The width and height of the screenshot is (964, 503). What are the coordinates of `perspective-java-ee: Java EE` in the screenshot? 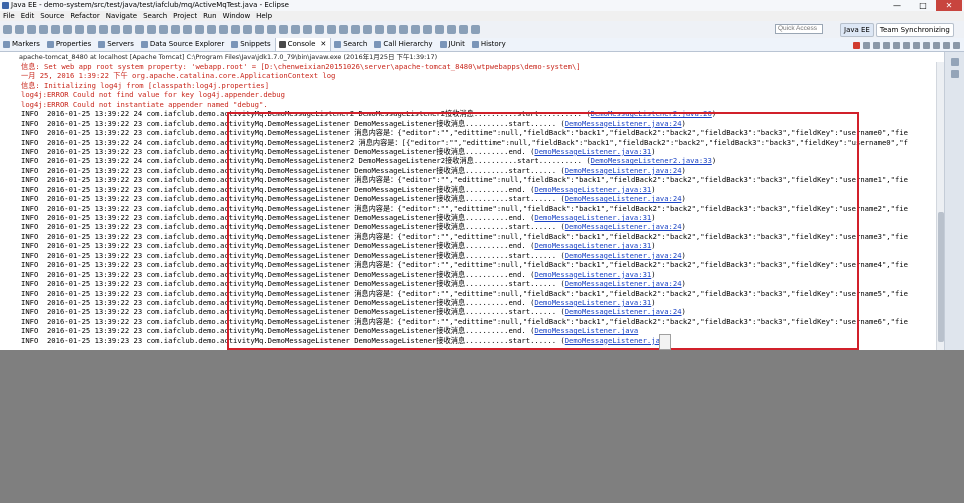 It's located at (857, 30).